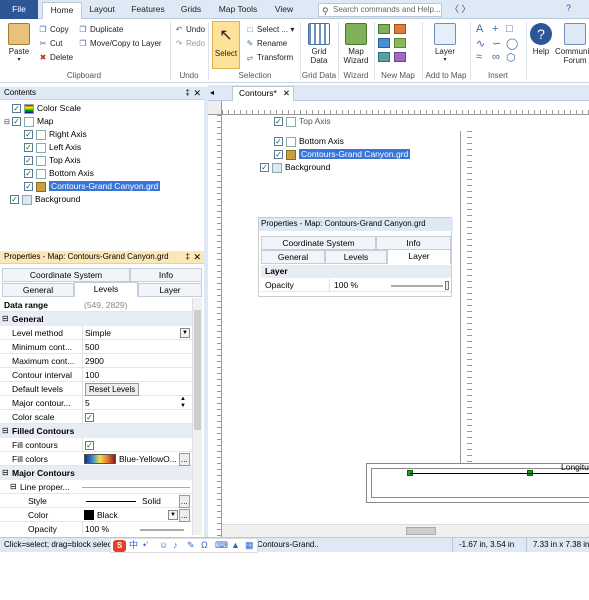 This screenshot has width=589, height=600. I want to click on help-button: ? Help, so click(541, 39).